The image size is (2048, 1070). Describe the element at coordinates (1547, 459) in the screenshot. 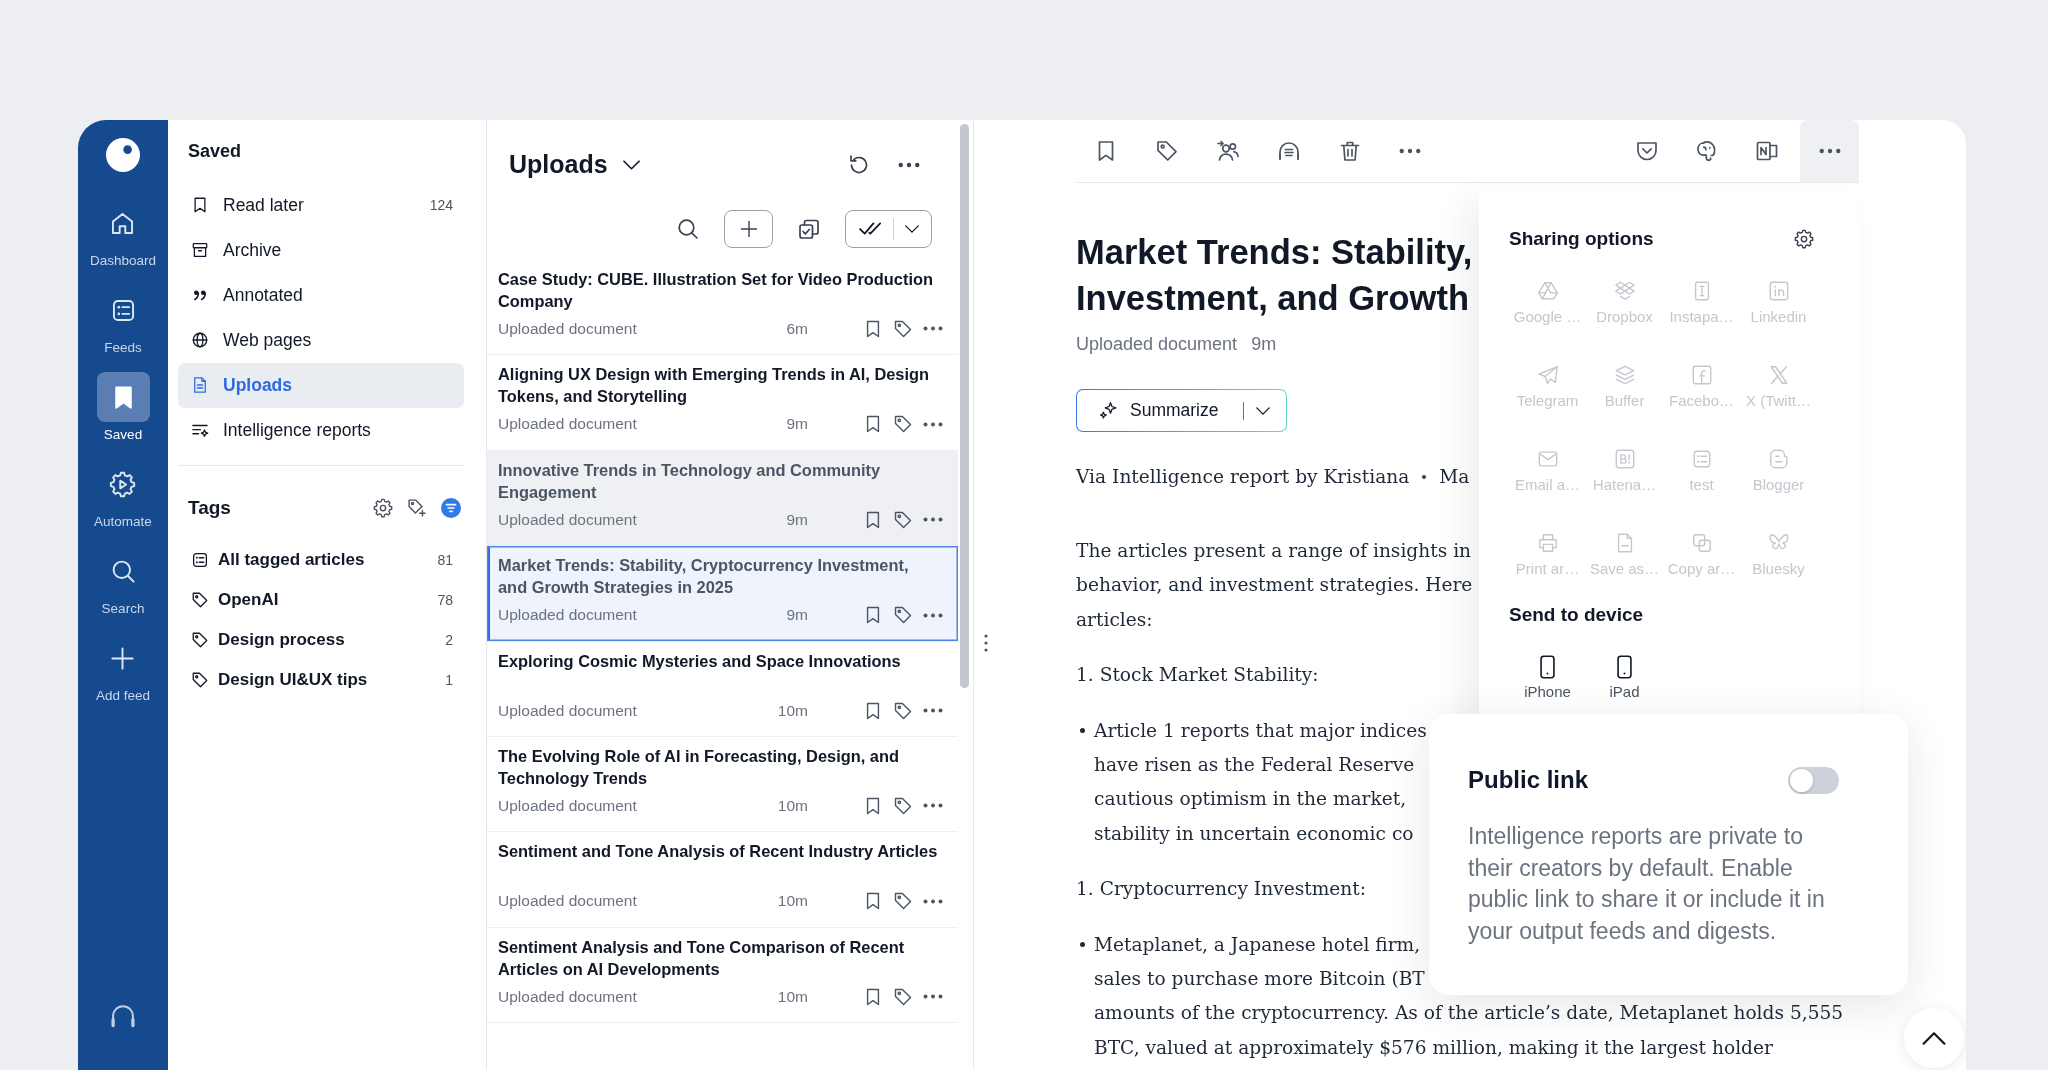

I see `envelope-icon` at that location.